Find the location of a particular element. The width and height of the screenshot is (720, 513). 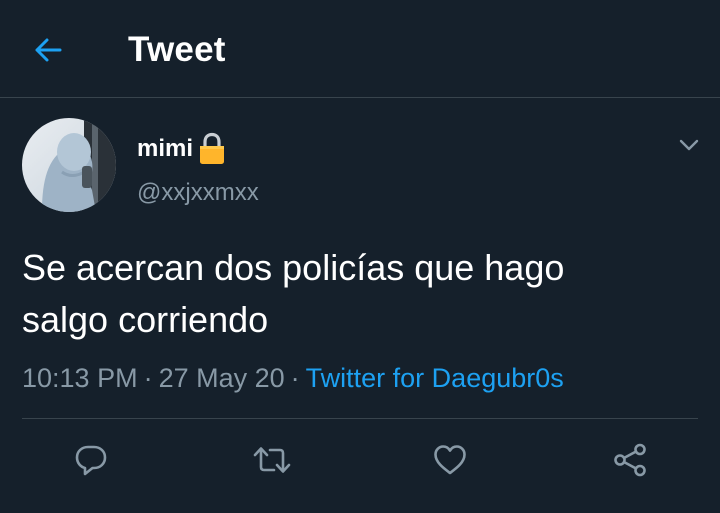

reply-icon is located at coordinates (91, 460).